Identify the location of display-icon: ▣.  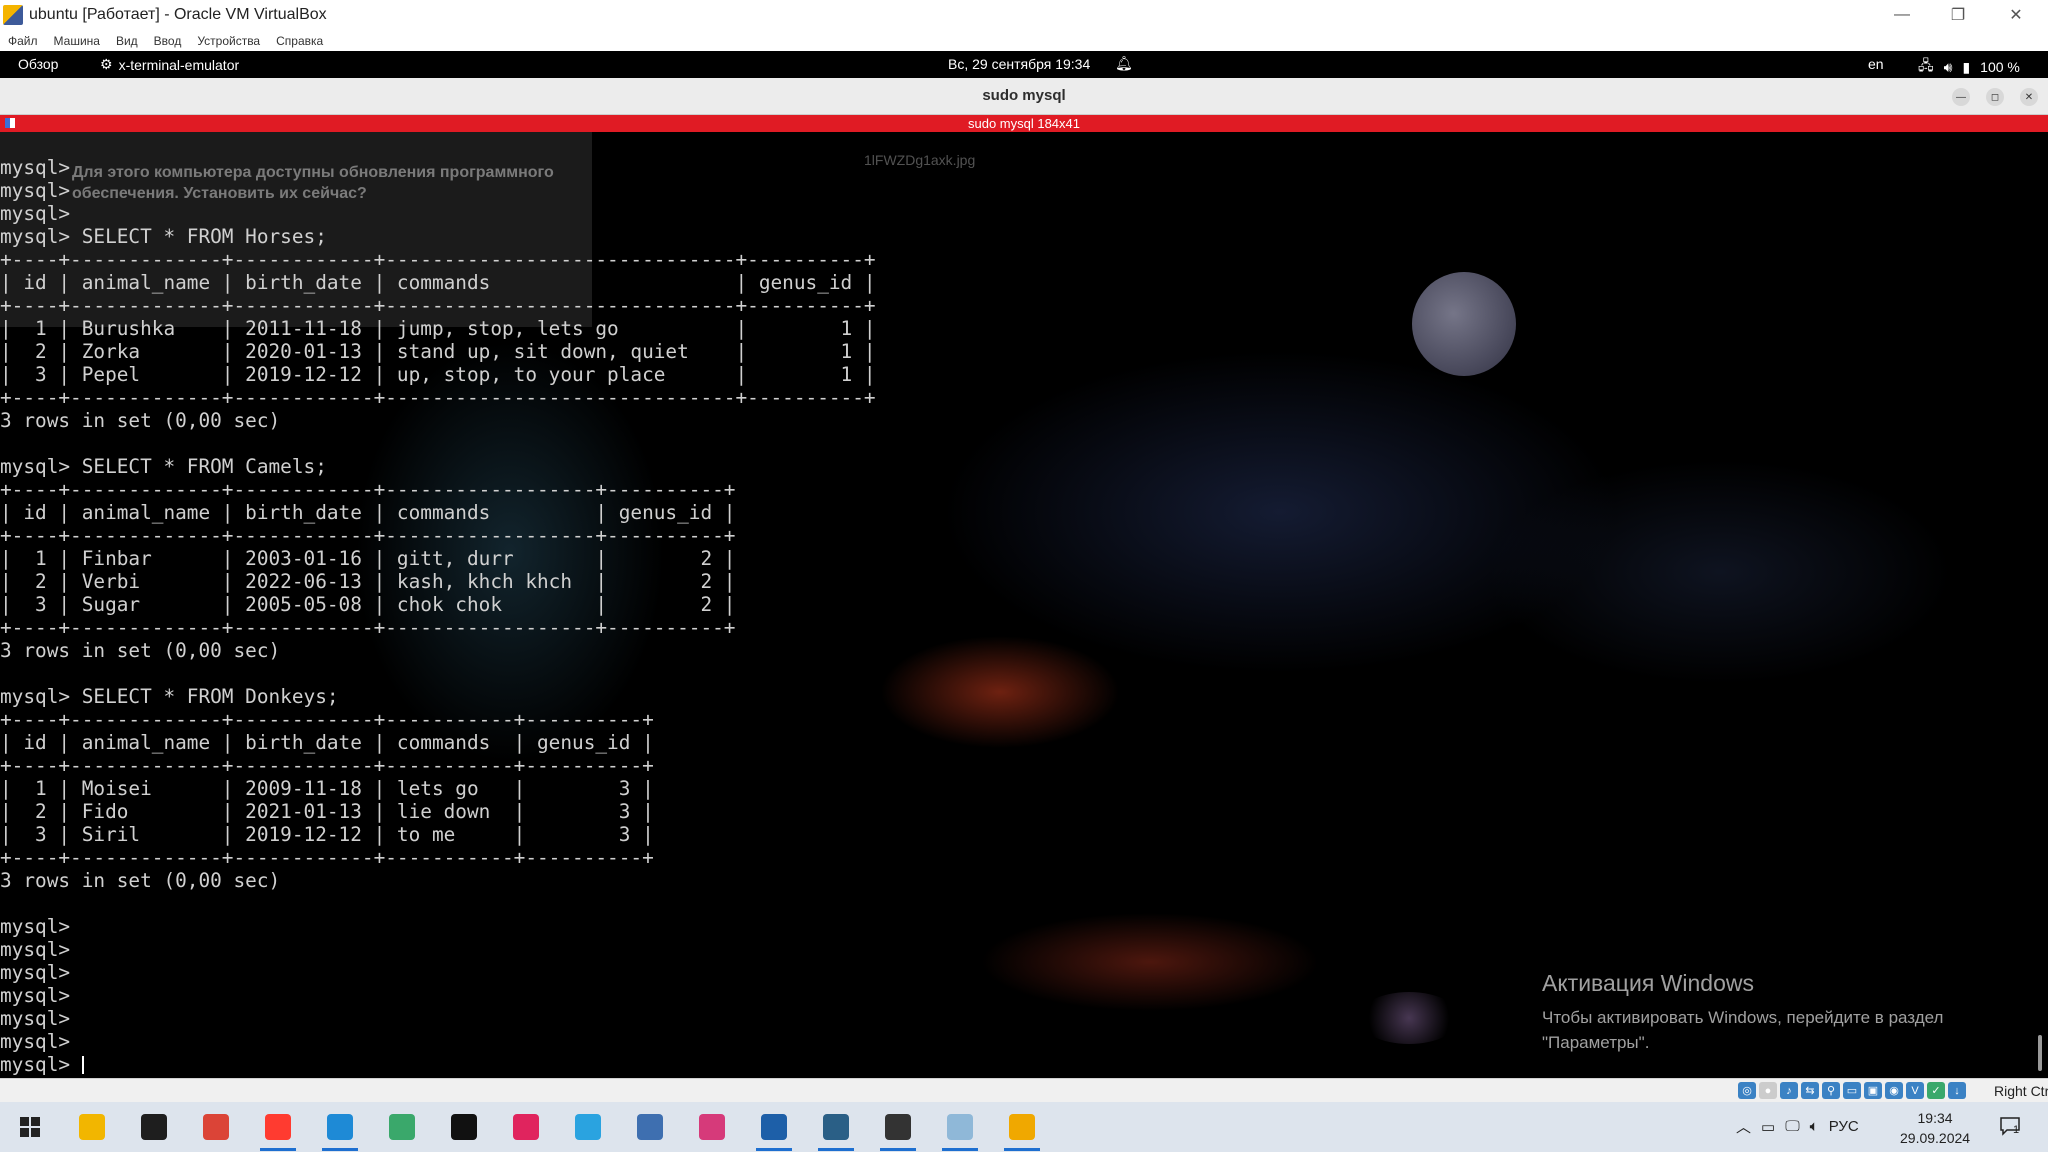
(1873, 1090).